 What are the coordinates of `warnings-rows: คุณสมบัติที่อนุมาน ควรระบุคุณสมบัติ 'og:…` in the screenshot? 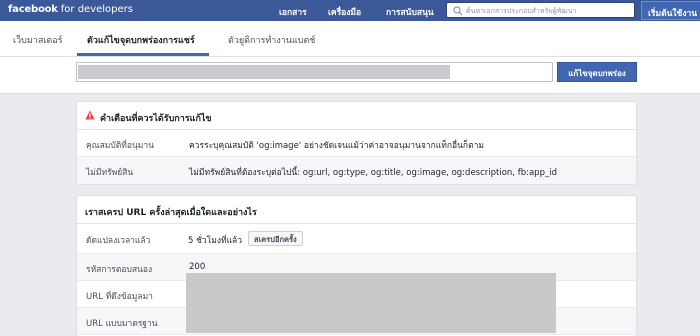 It's located at (356, 157).